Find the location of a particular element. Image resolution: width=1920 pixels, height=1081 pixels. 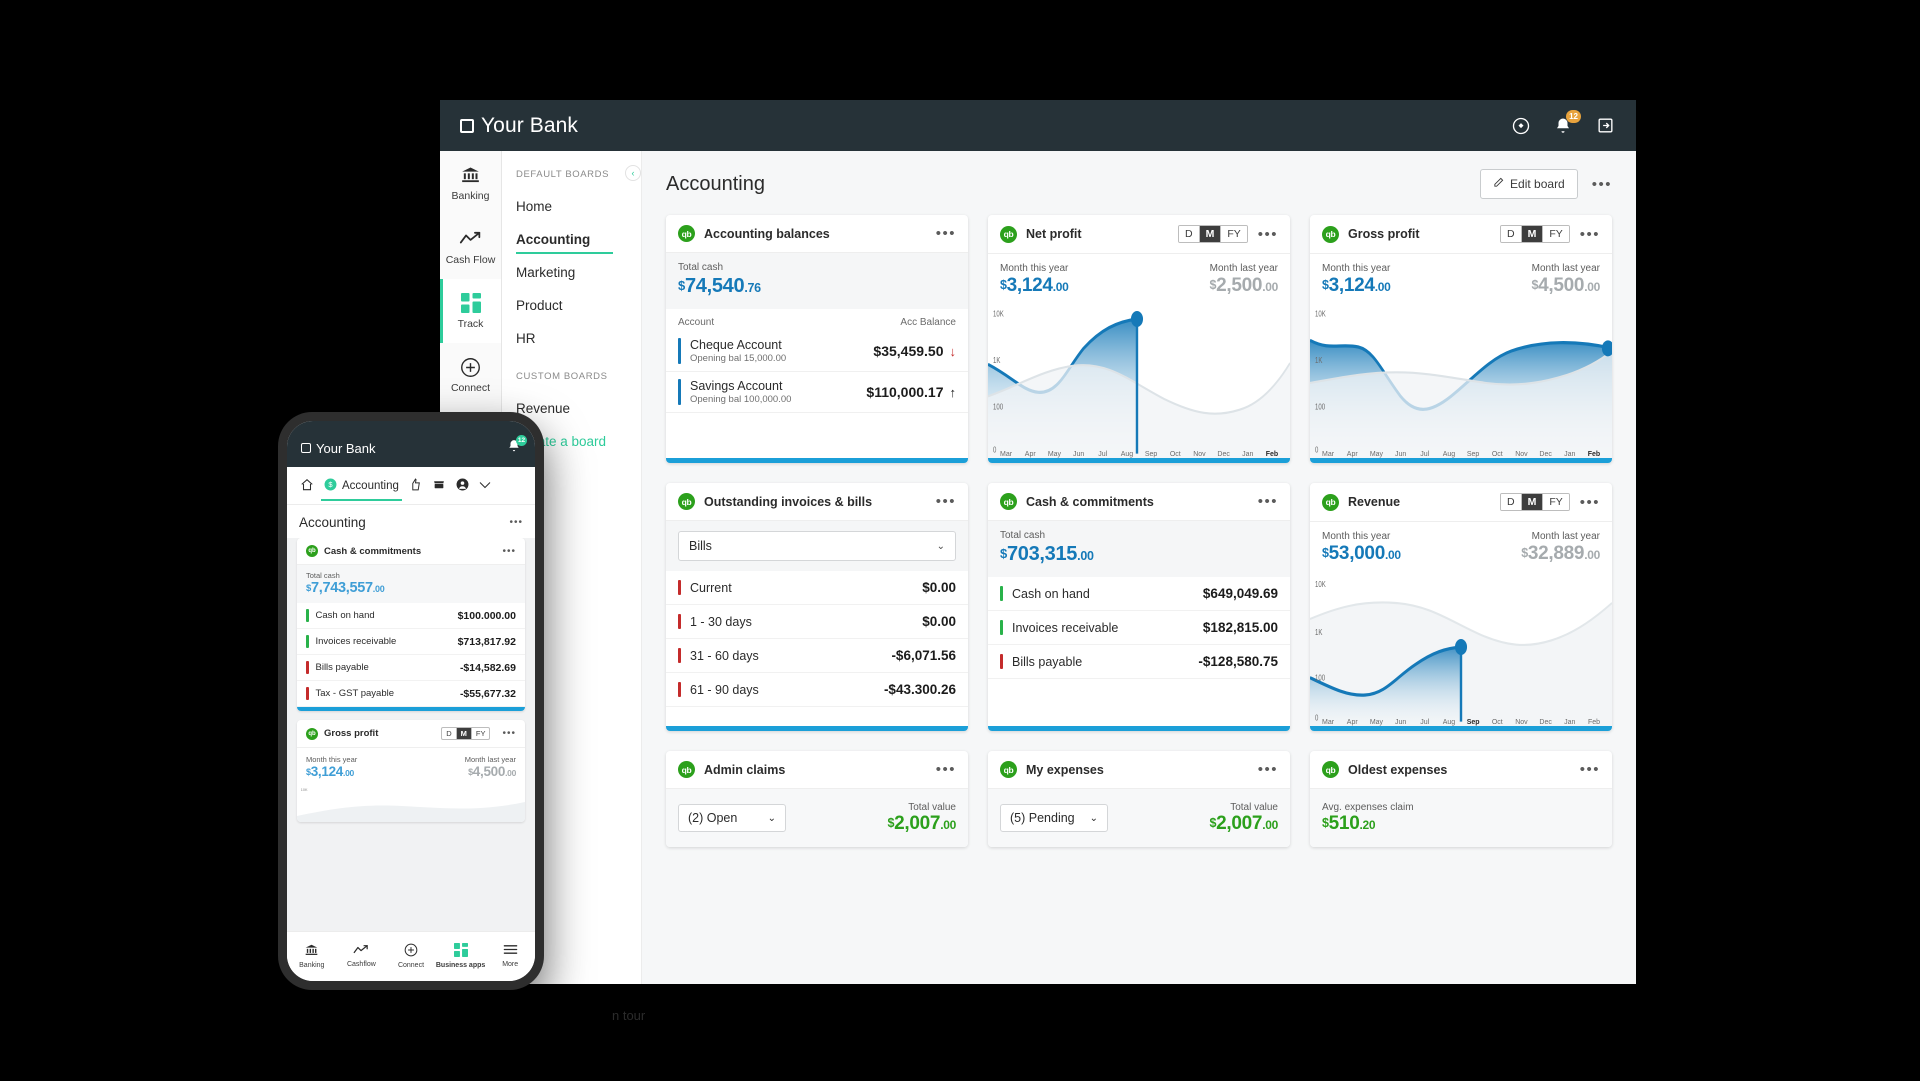

phone-nav-banking: Banking is located at coordinates (312, 956).